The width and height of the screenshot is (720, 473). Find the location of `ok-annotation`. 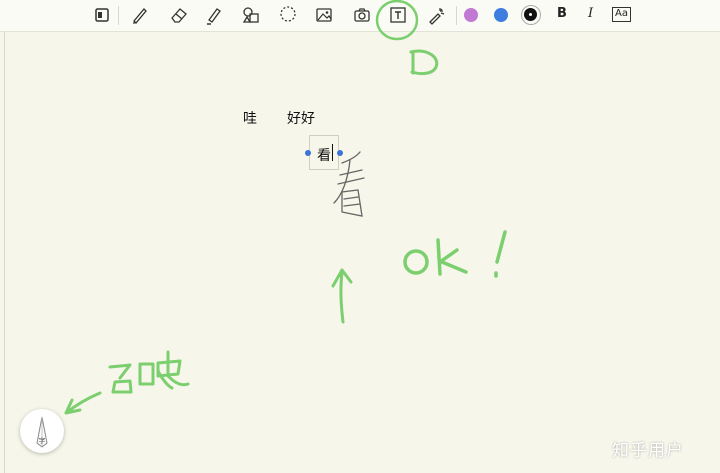

ok-annotation is located at coordinates (455, 254).